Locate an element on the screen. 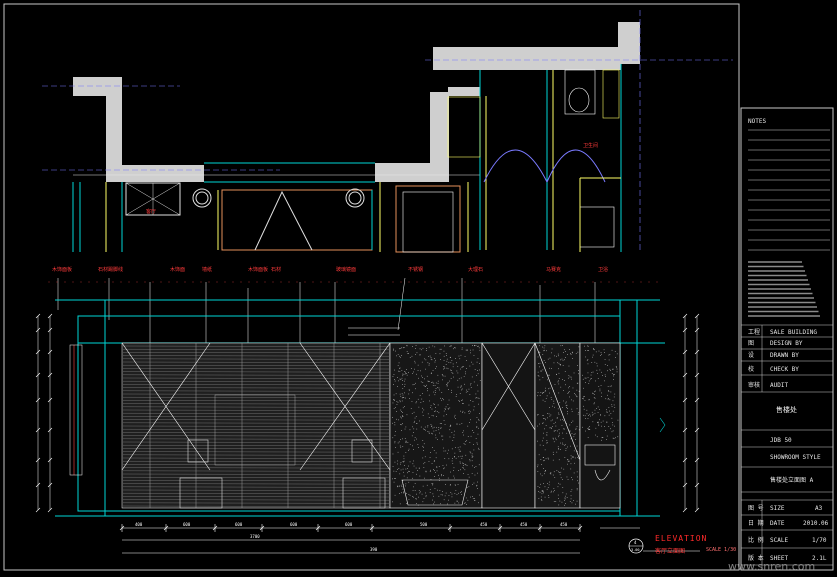 This screenshot has width=837, height=577. elev-tag-top: 4 is located at coordinates (635, 542).